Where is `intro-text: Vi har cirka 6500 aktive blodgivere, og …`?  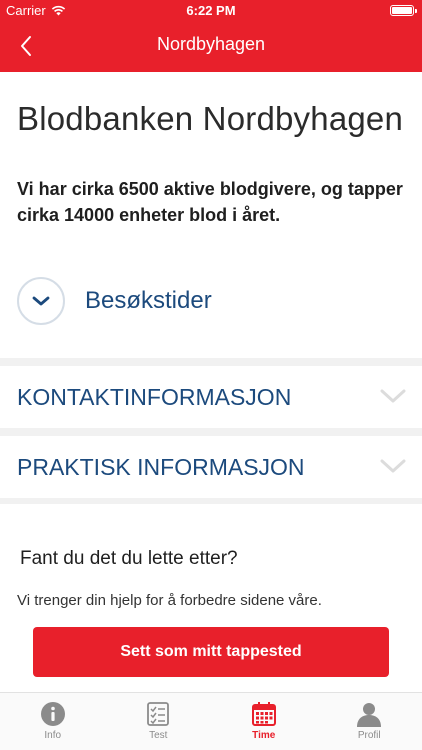
intro-text: Vi har cirka 6500 aktive blodgivere, og … is located at coordinates (210, 202).